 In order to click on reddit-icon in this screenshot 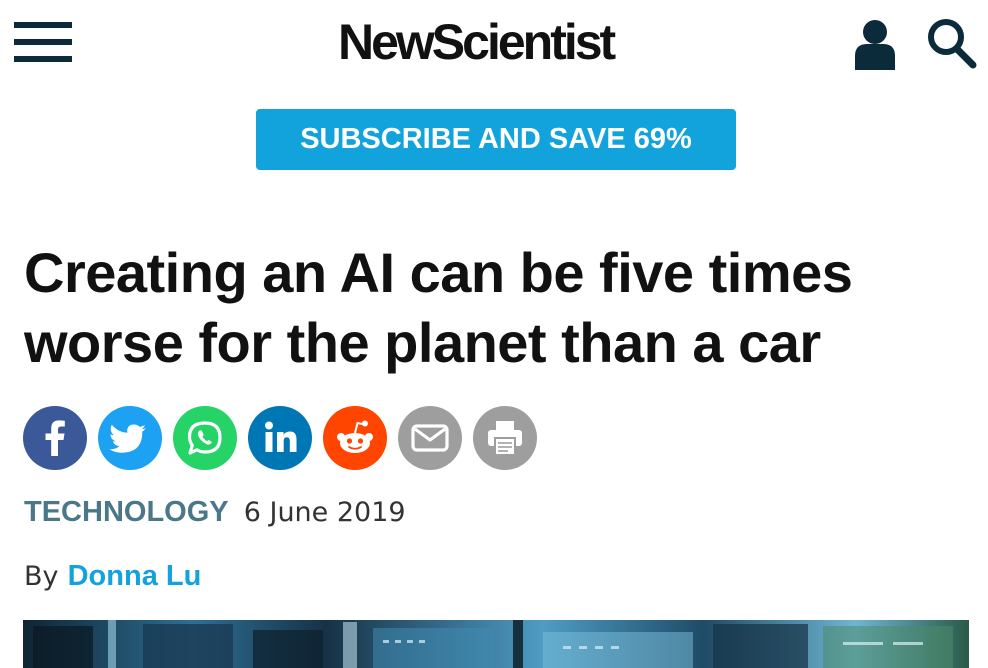, I will do `click(355, 436)`.